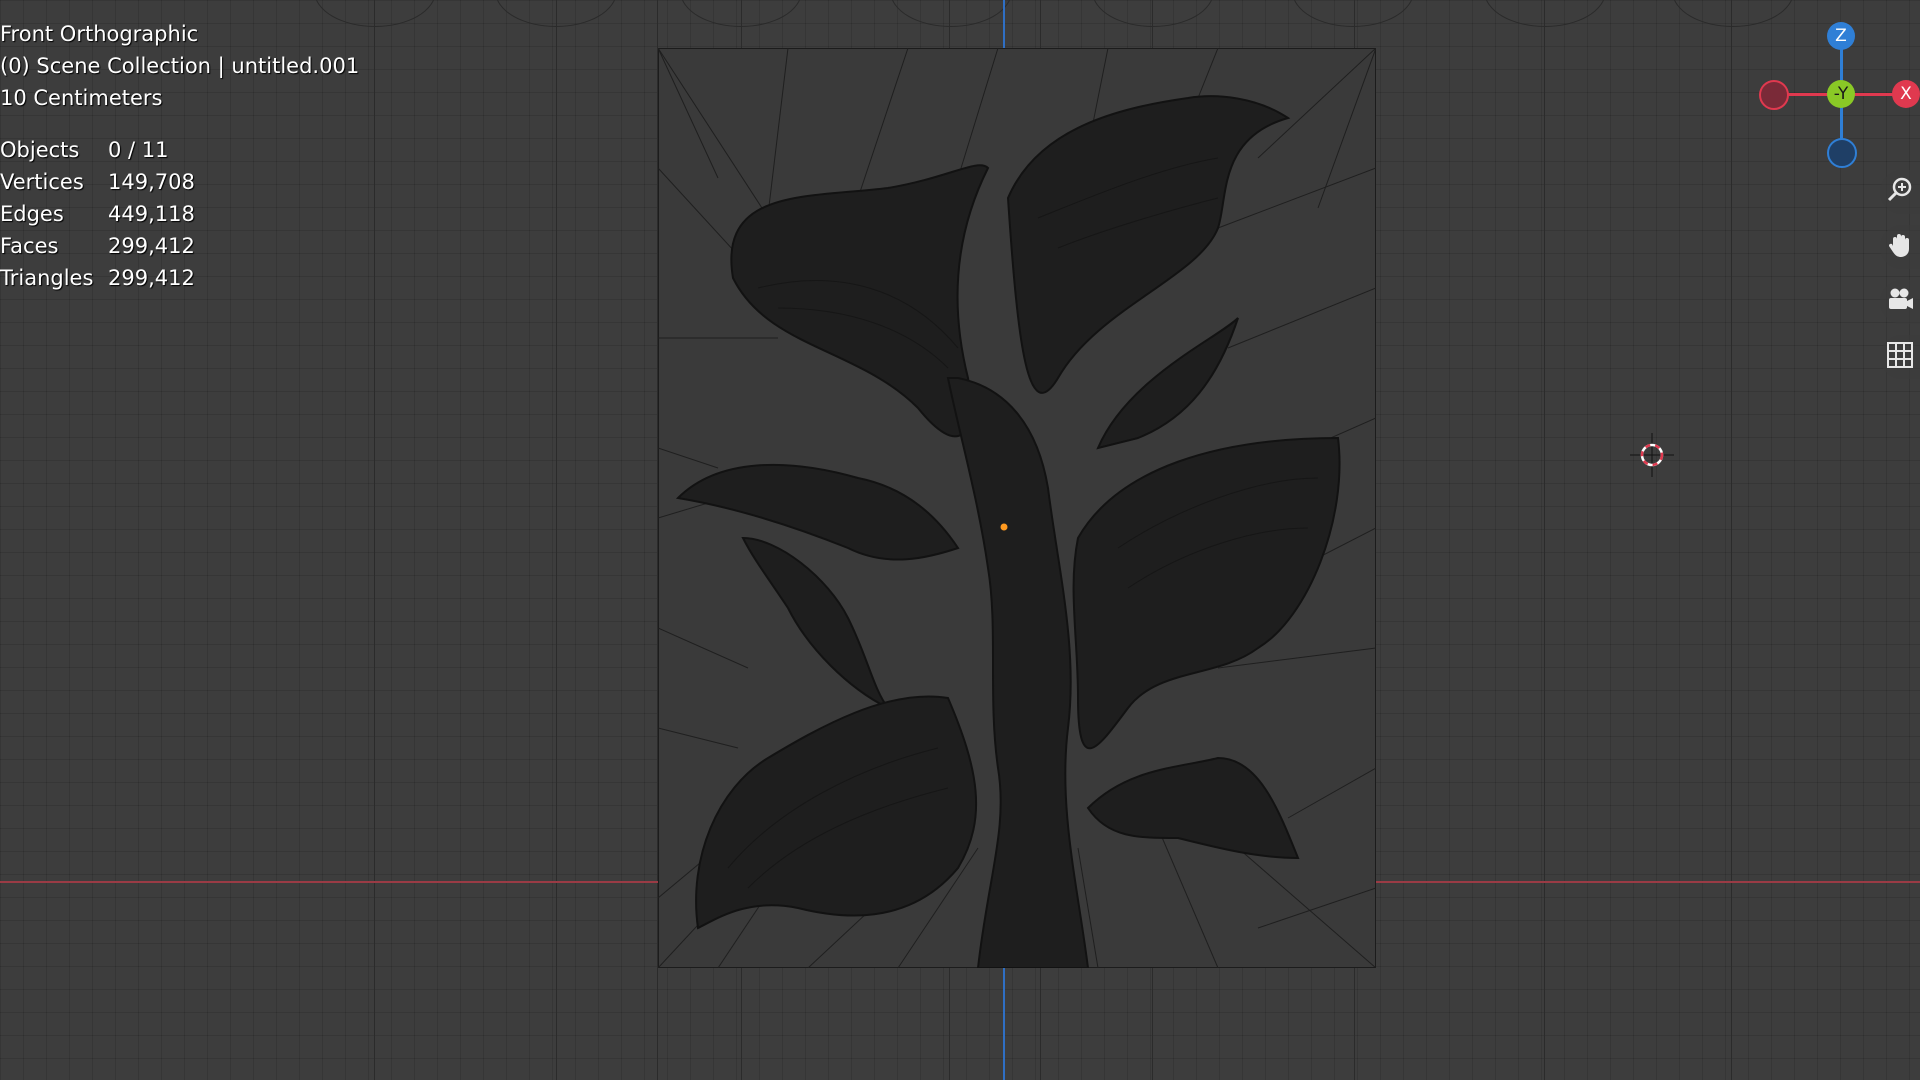 The height and width of the screenshot is (1080, 1920). Describe the element at coordinates (29, 246) in the screenshot. I see `stat-label: Faces` at that location.